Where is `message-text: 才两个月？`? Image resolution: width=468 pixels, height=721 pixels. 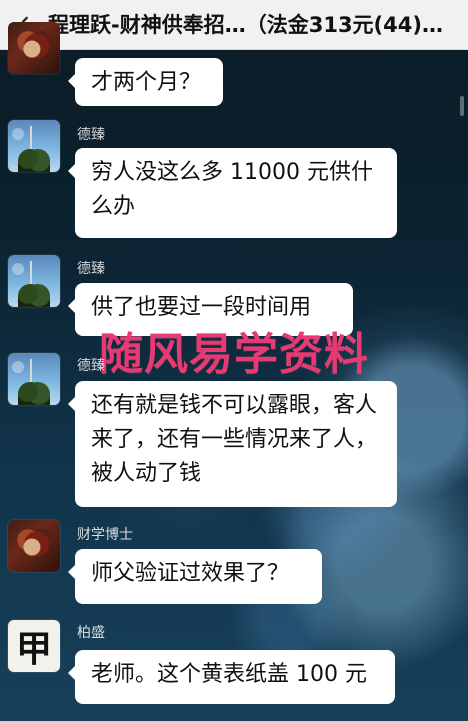 message-text: 才两个月？ is located at coordinates (146, 82).